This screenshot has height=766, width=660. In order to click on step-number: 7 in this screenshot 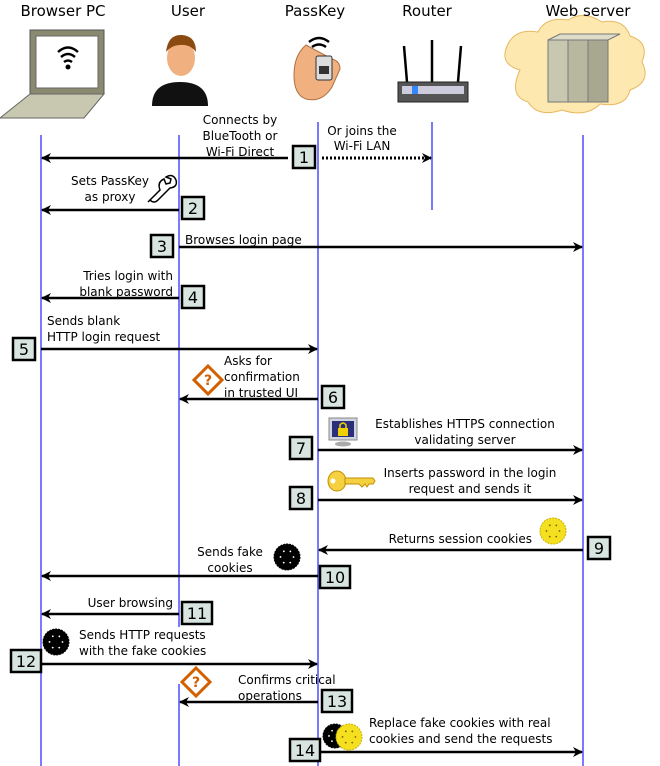, I will do `click(301, 448)`.